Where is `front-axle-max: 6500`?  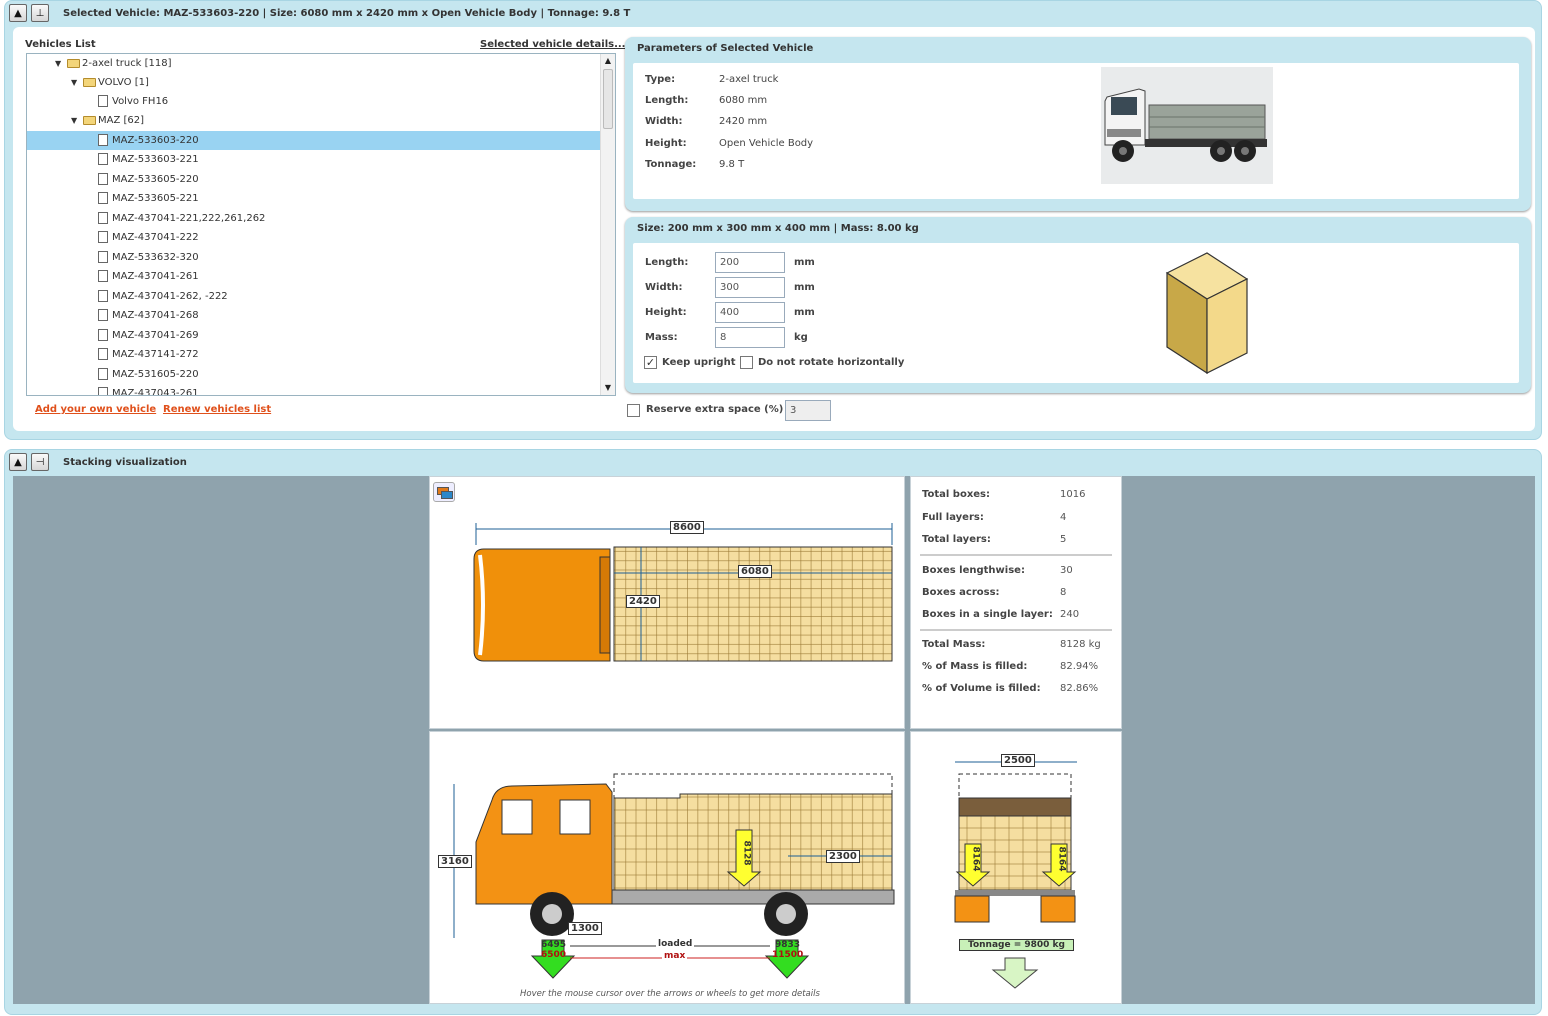 front-axle-max: 6500 is located at coordinates (553, 955).